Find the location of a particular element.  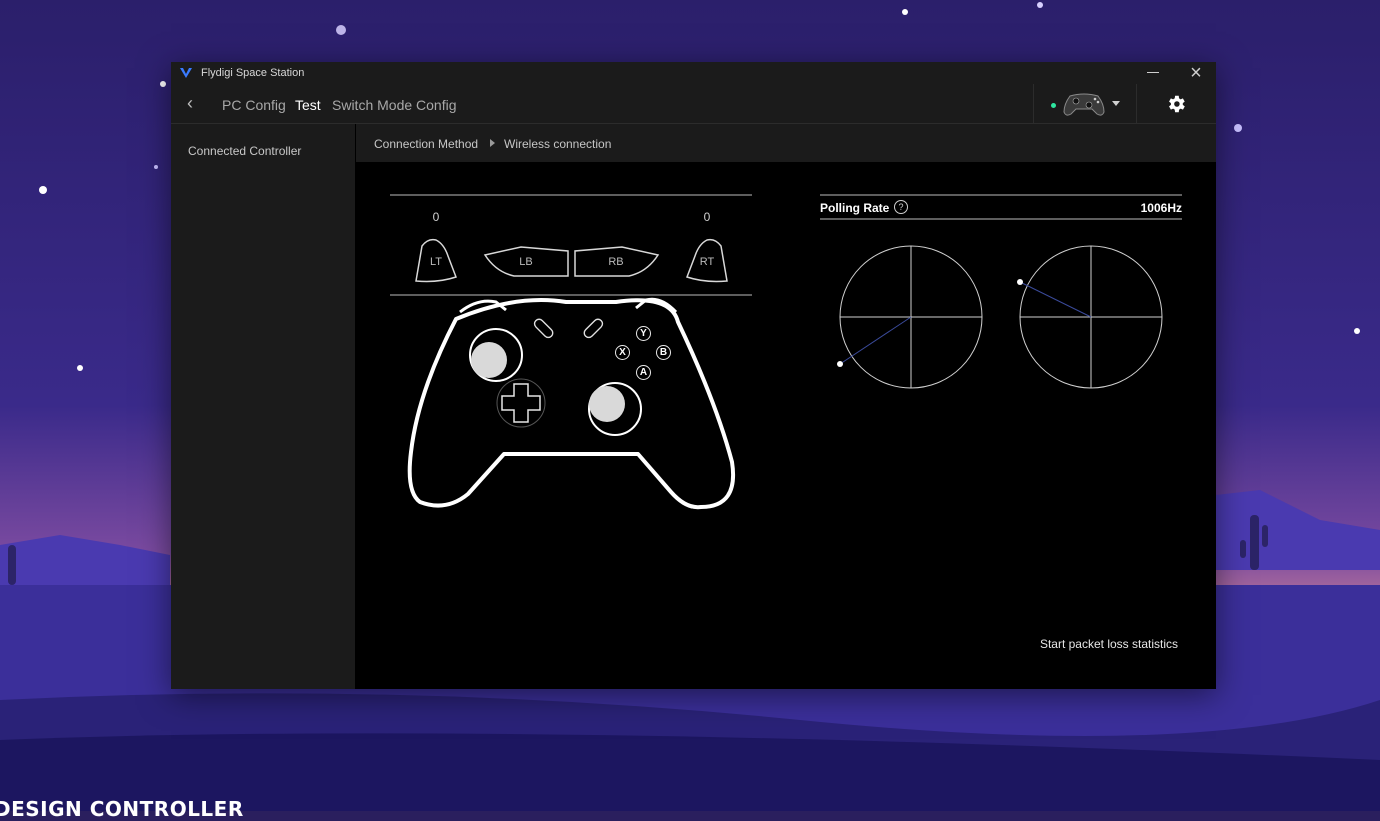

menu-button is located at coordinates (593, 328).